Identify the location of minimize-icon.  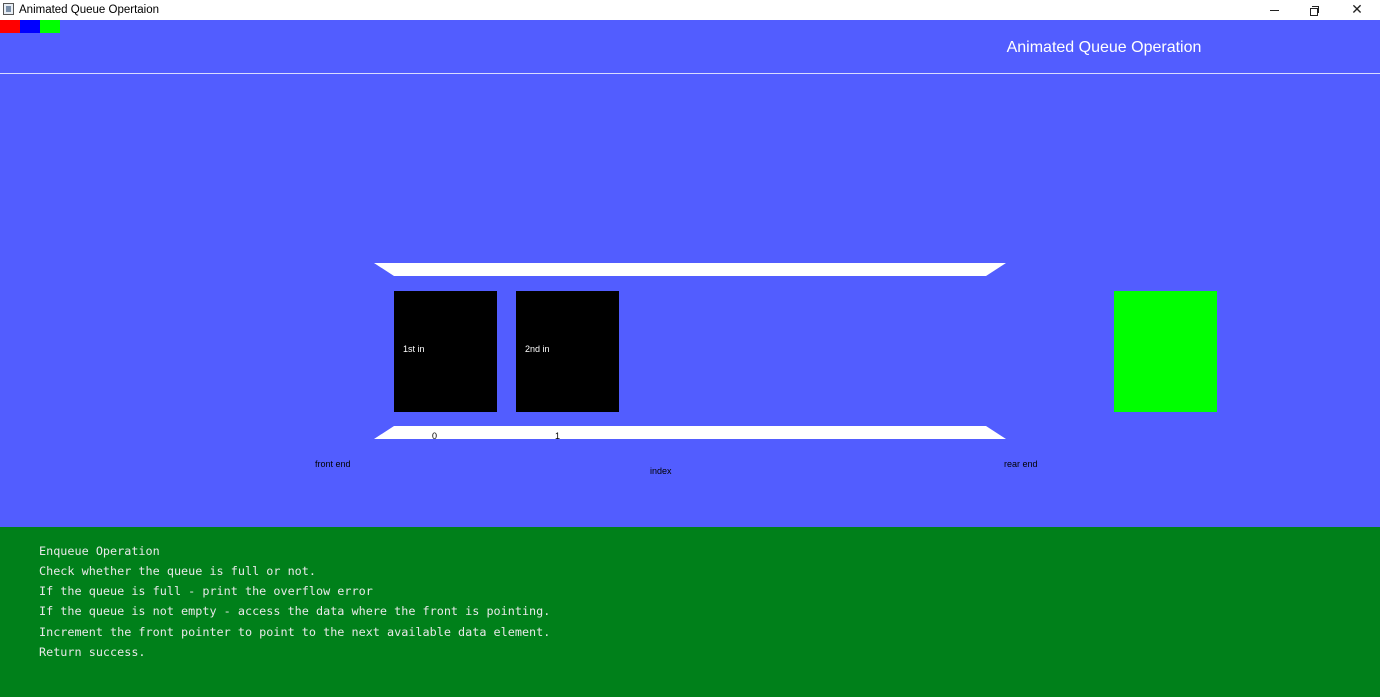
(1274, 10).